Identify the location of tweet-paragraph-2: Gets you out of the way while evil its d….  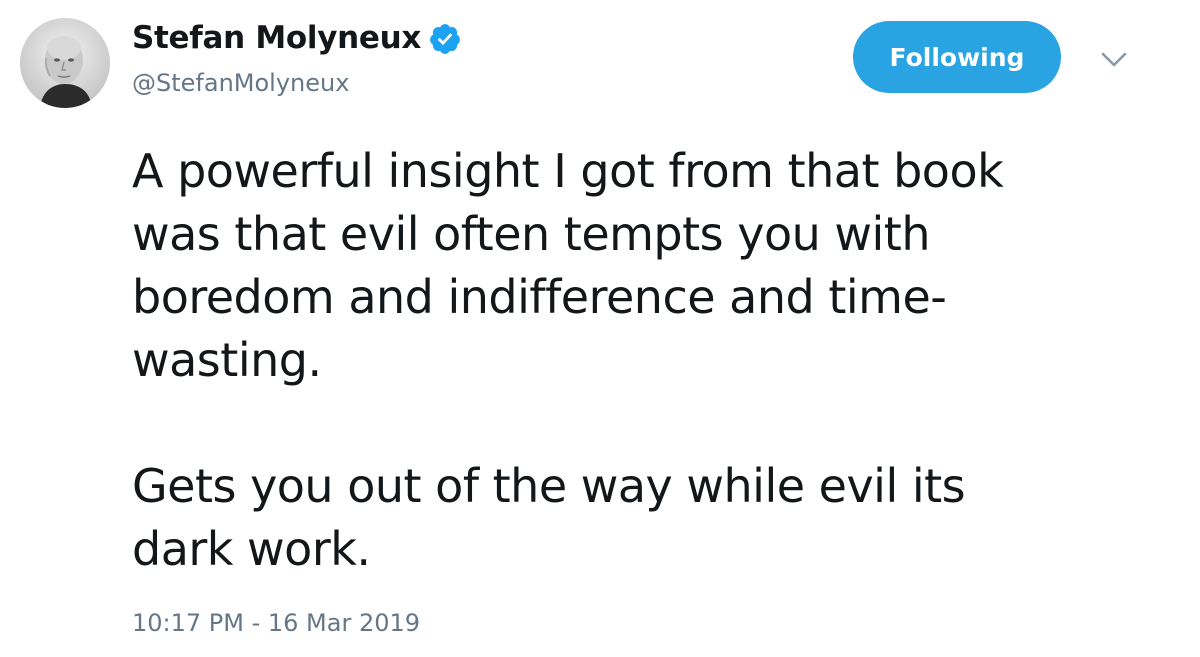
(549, 517).